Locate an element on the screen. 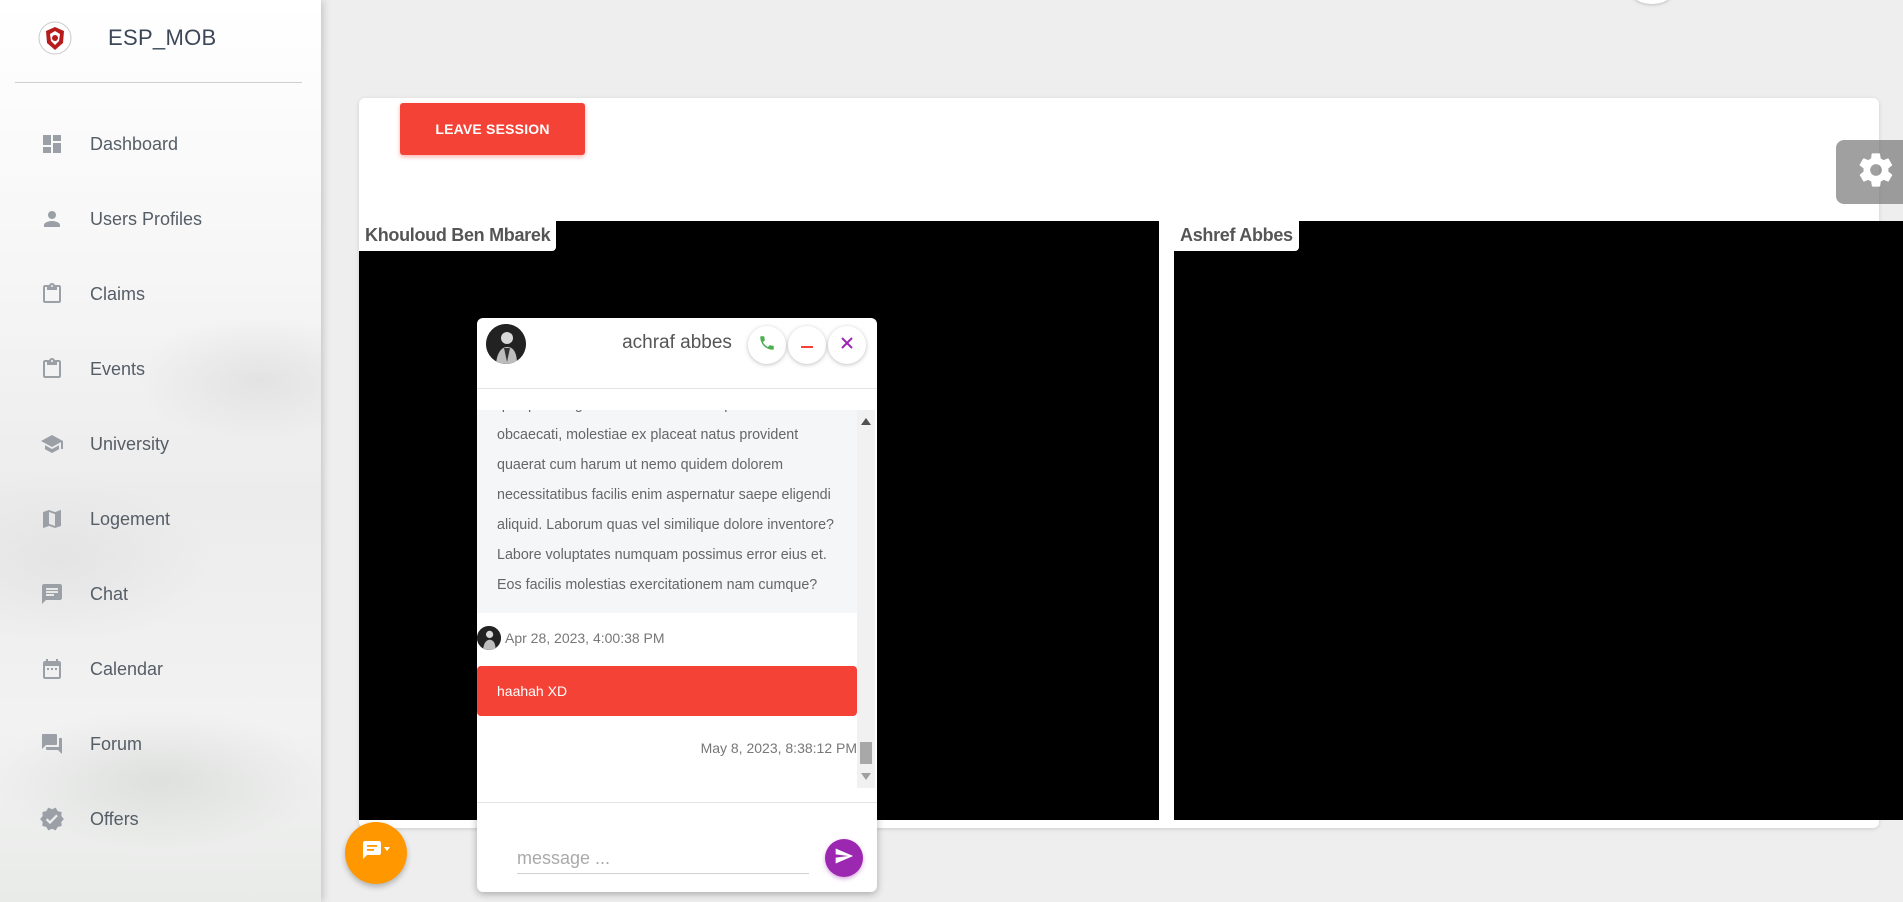 This screenshot has width=1903, height=902. brand: ESP_MOB is located at coordinates (126, 38).